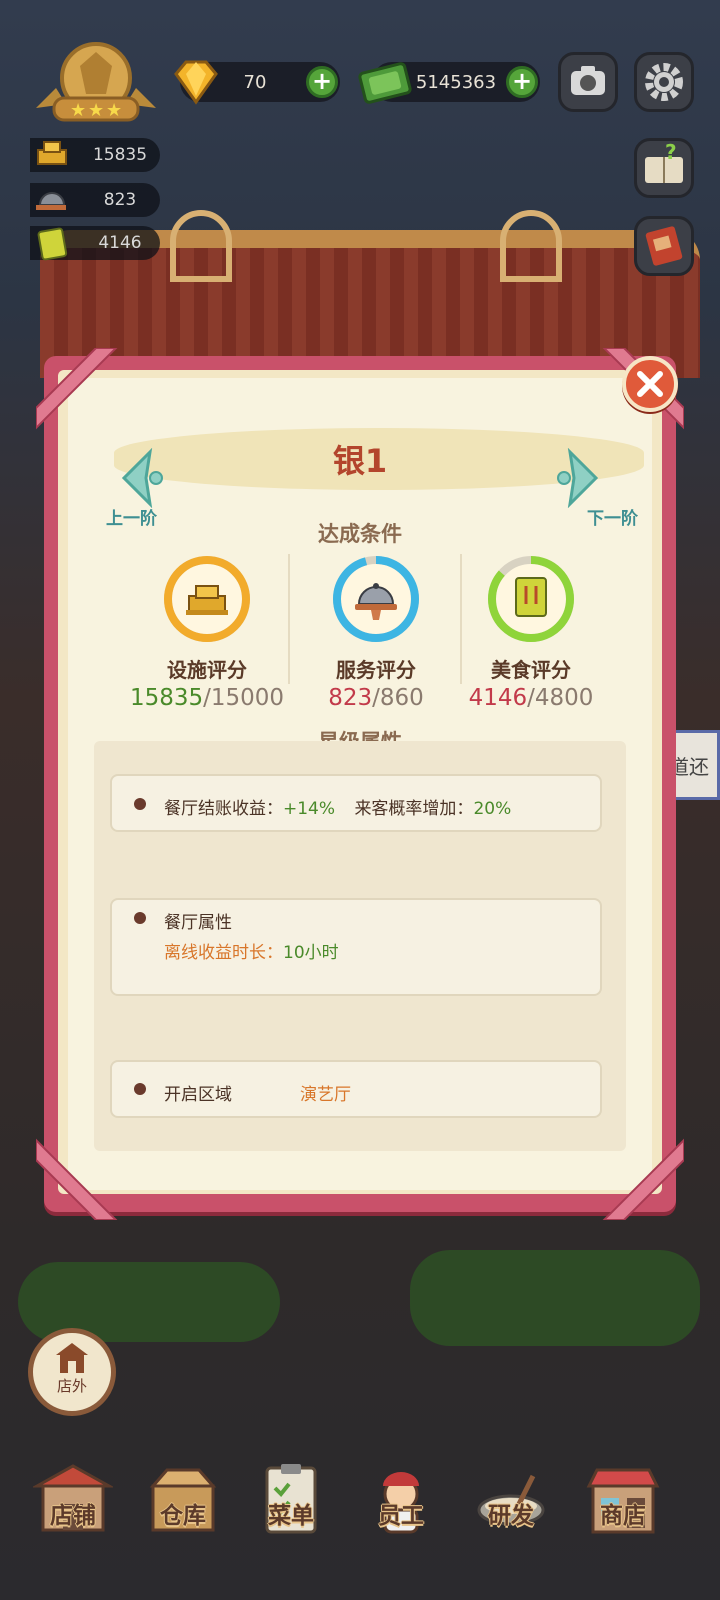 This screenshot has height=1600, width=720. I want to click on gem-counter: 70 +, so click(257, 82).